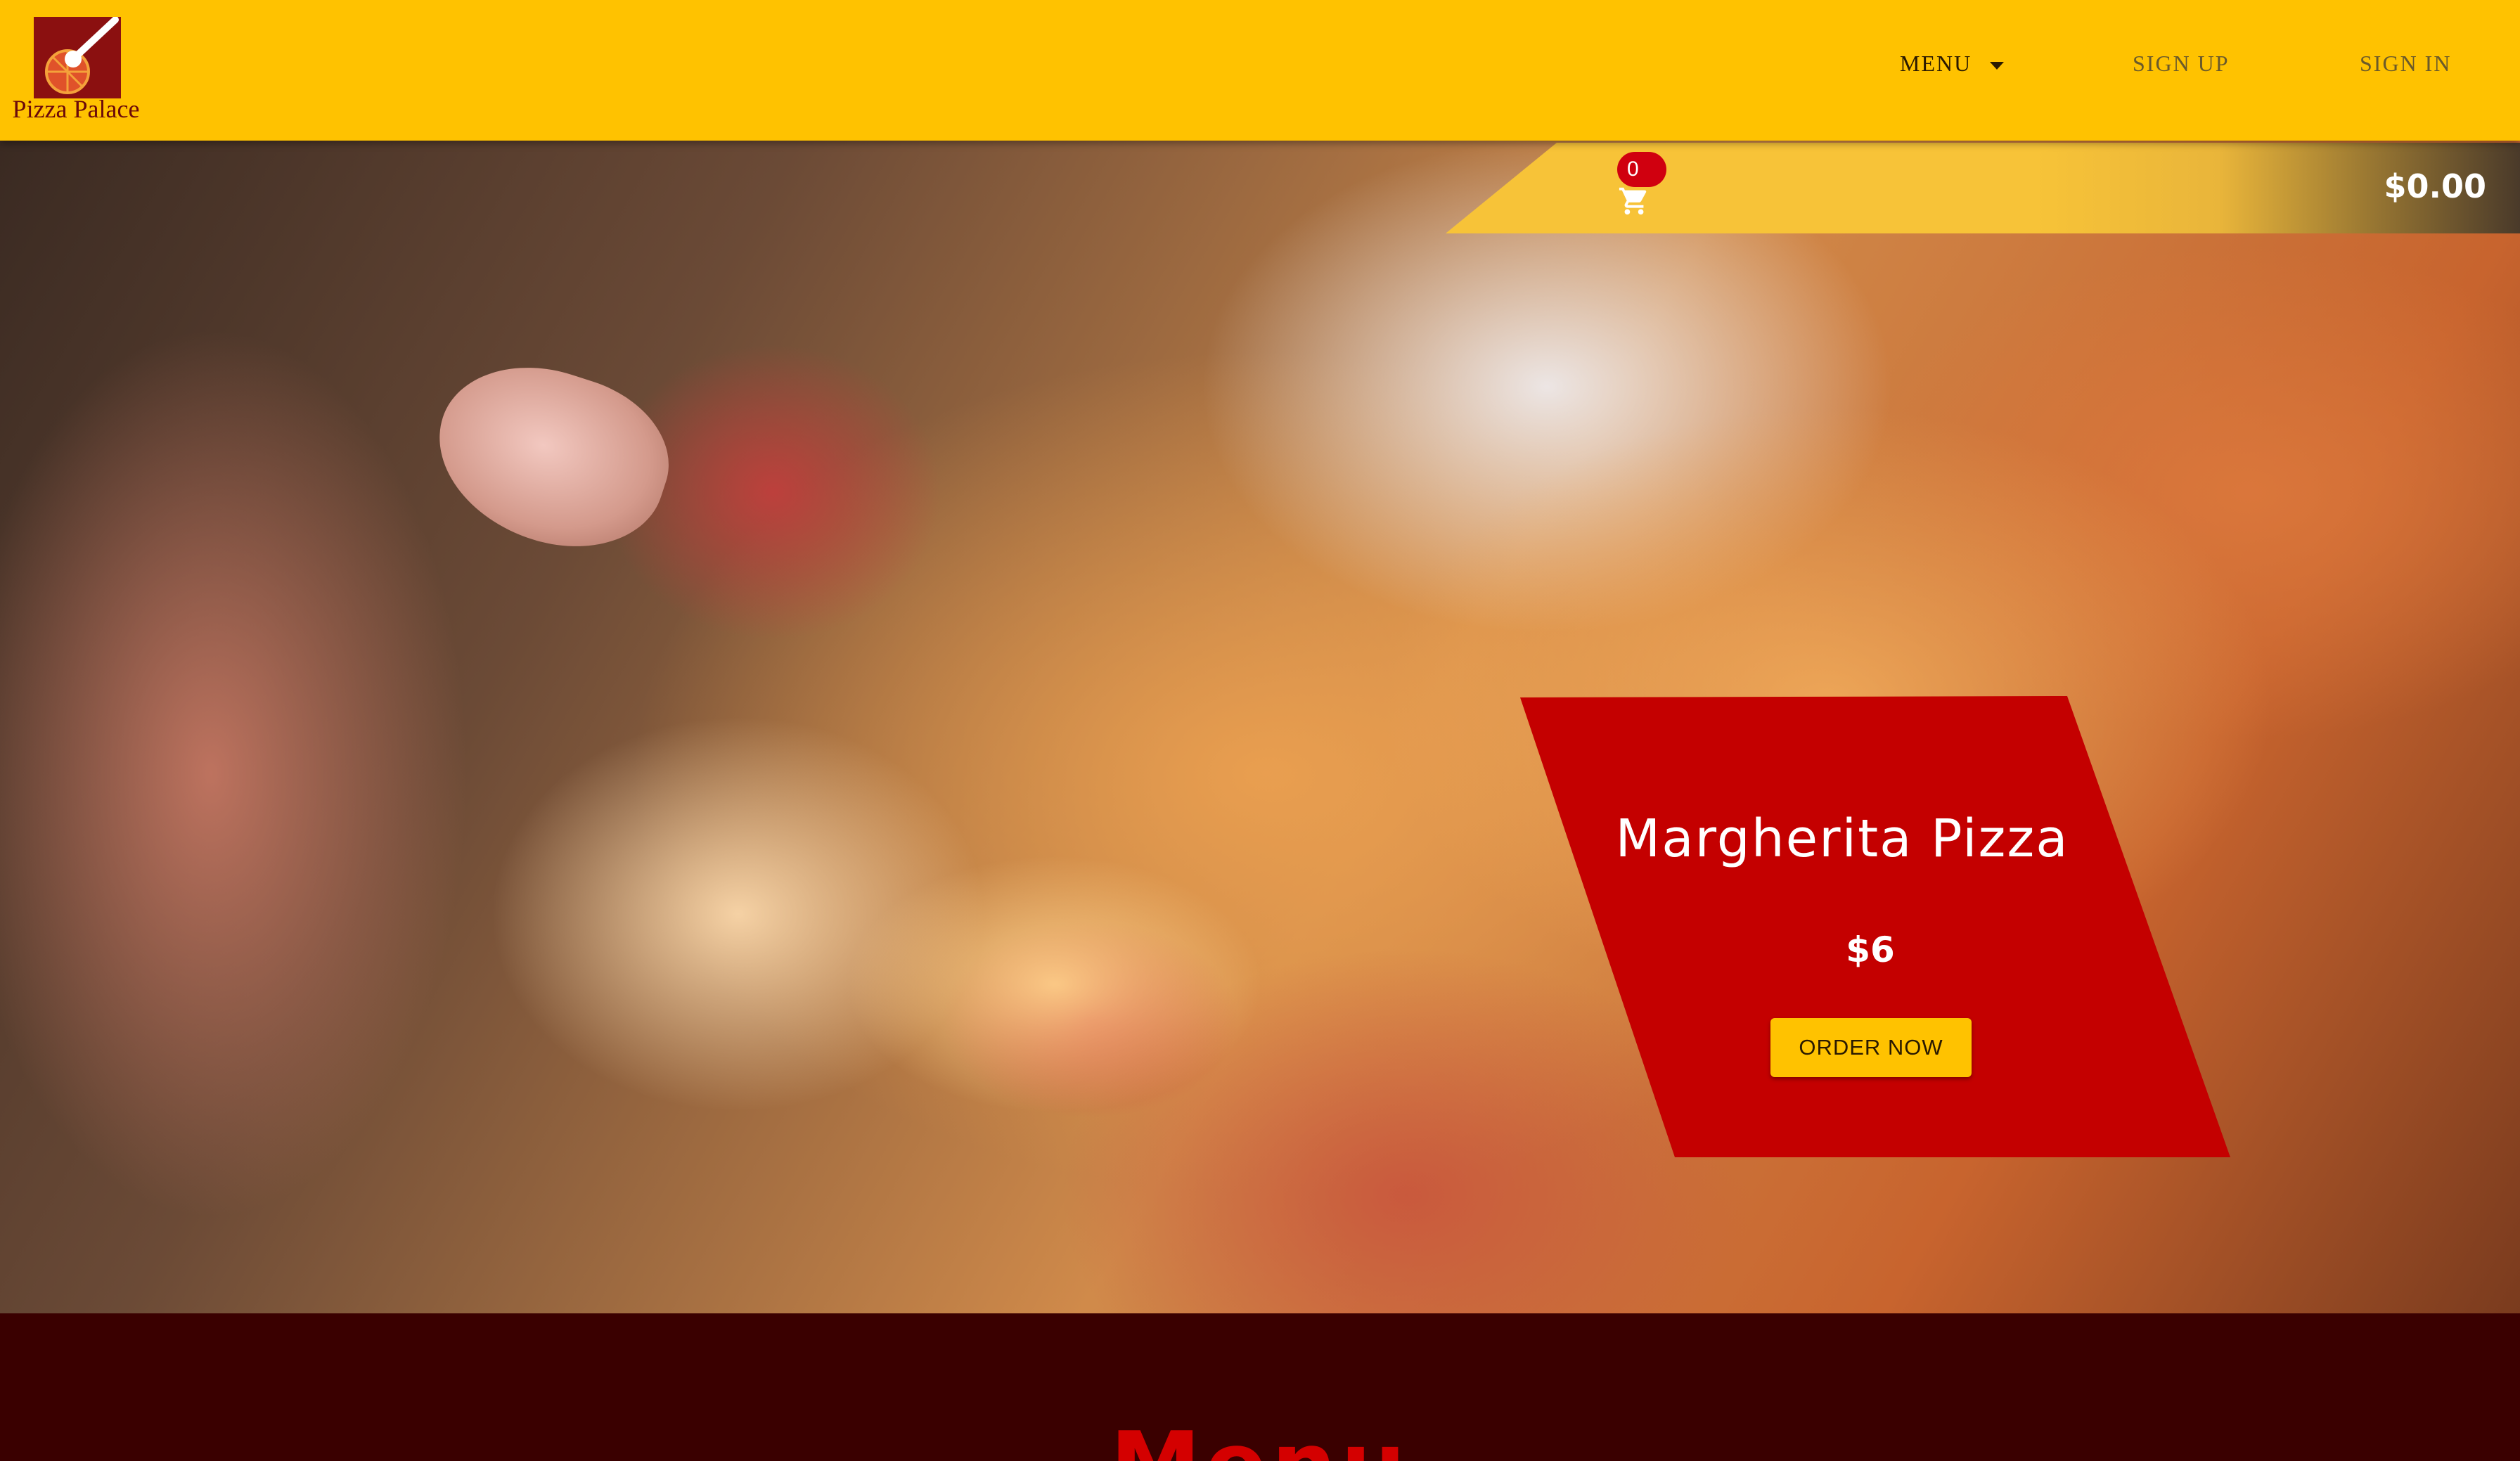 The width and height of the screenshot is (2520, 1461). I want to click on brand-name: Pizza Palace, so click(76, 109).